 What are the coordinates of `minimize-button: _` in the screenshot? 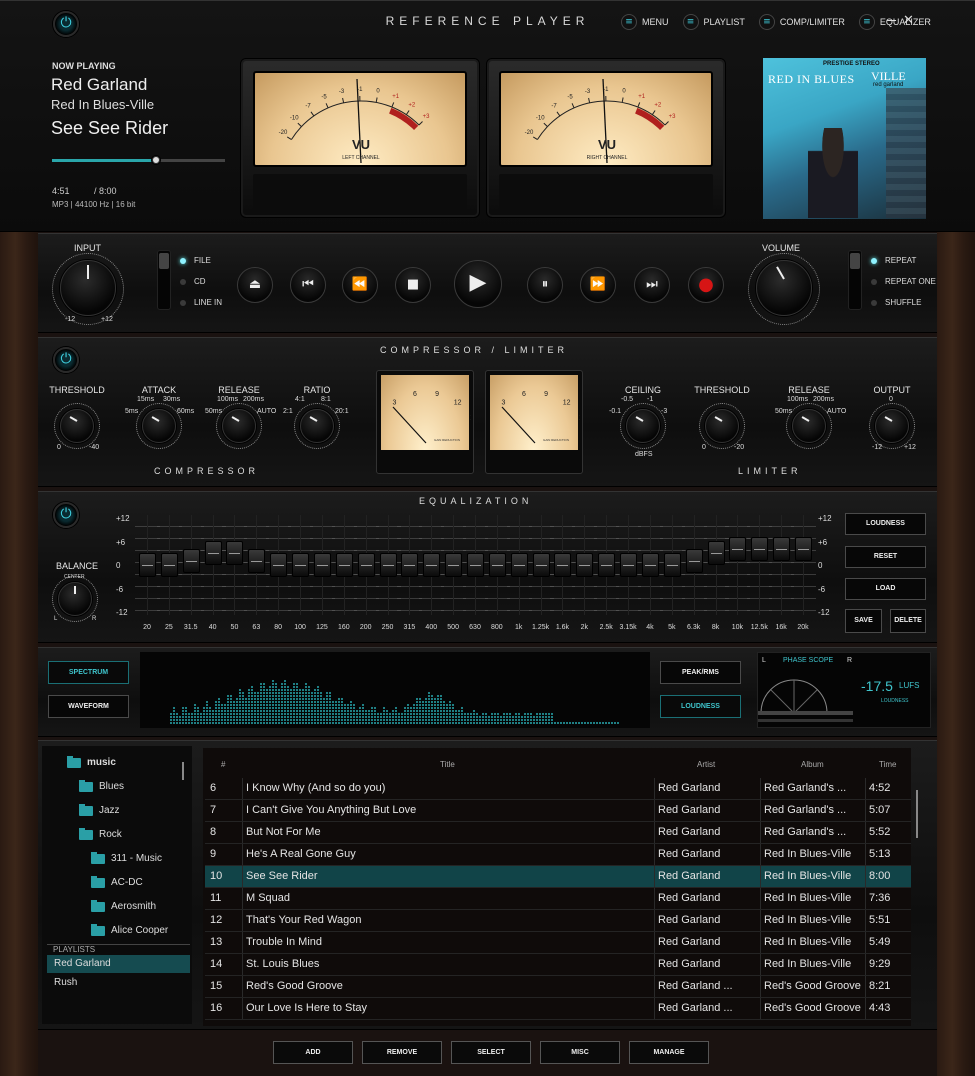 It's located at (891, 14).